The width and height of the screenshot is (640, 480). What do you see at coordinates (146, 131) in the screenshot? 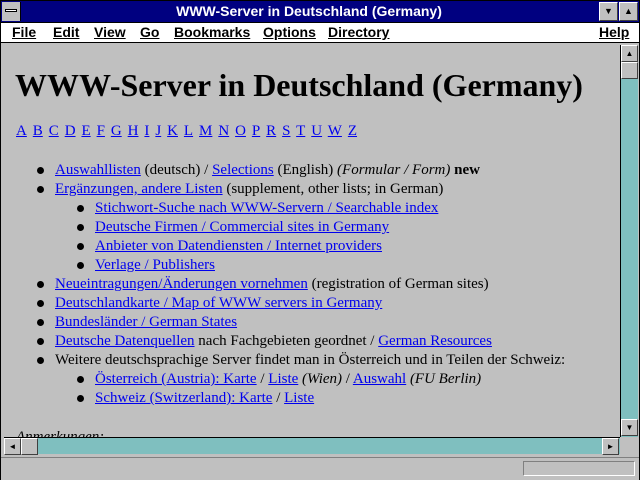
I see `alphabet-link-i: I` at bounding box center [146, 131].